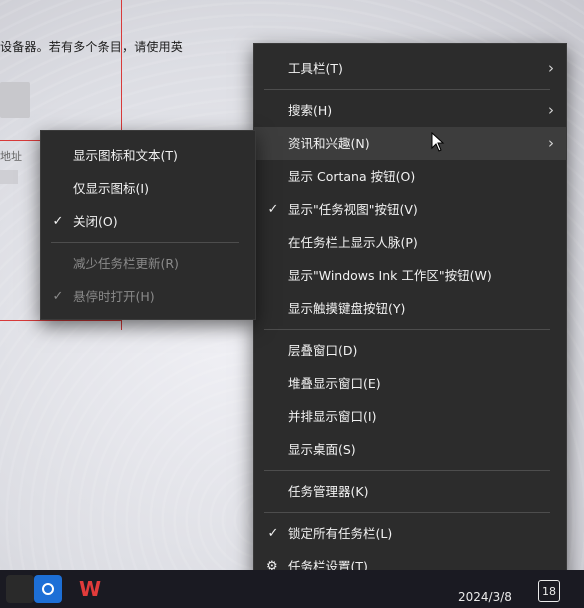 This screenshot has height=608, width=584. What do you see at coordinates (334, 383) in the screenshot?
I see `menu-item-label: 堆叠显示窗口(E)` at bounding box center [334, 383].